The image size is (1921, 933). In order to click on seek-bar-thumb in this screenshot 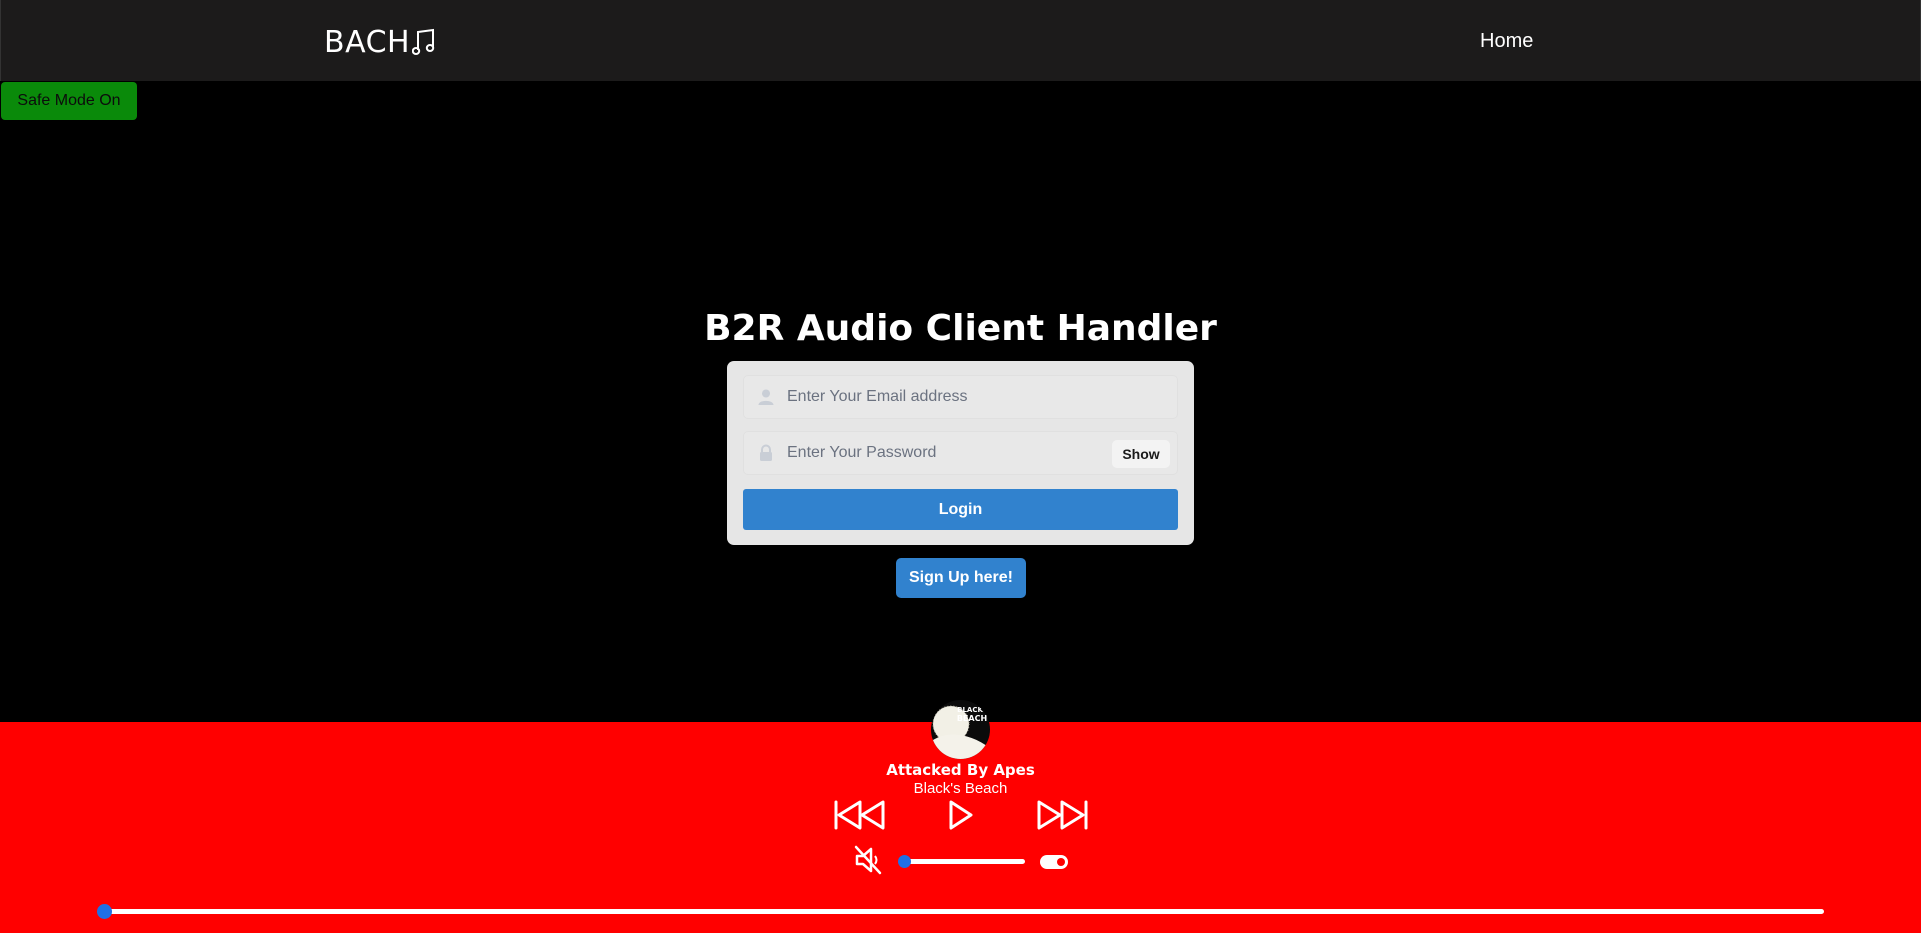, I will do `click(104, 911)`.